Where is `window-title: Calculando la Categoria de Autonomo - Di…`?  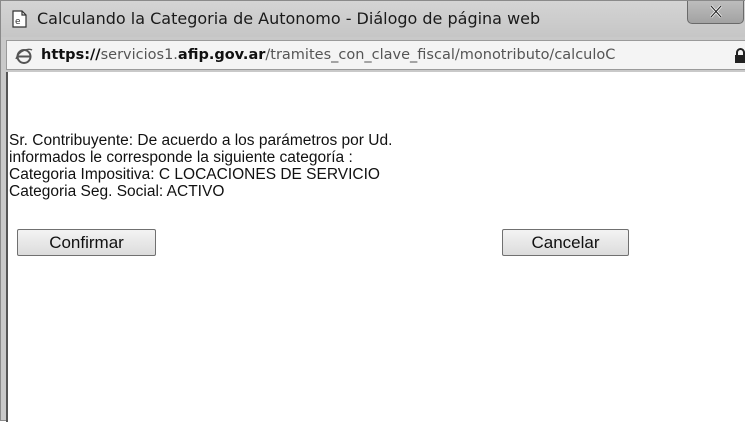 window-title: Calculando la Categoria de Autonomo - Di… is located at coordinates (289, 18).